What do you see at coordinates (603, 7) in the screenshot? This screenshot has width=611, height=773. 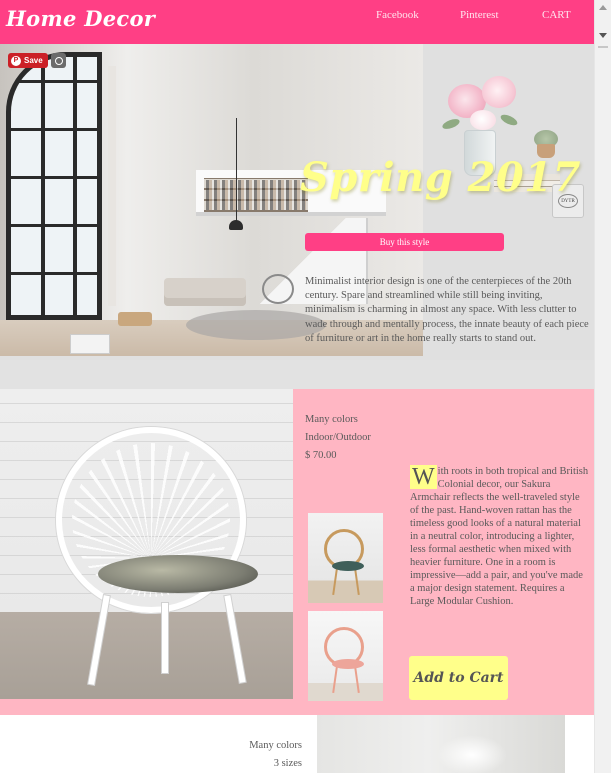 I see `scroll-up-arrow-icon` at bounding box center [603, 7].